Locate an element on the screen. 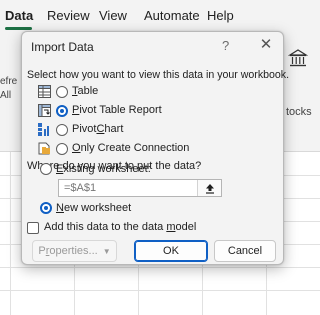 Image resolution: width=320 pixels, height=315 pixels. view-option-connection-label: Only Create Connection is located at coordinates (130, 148).